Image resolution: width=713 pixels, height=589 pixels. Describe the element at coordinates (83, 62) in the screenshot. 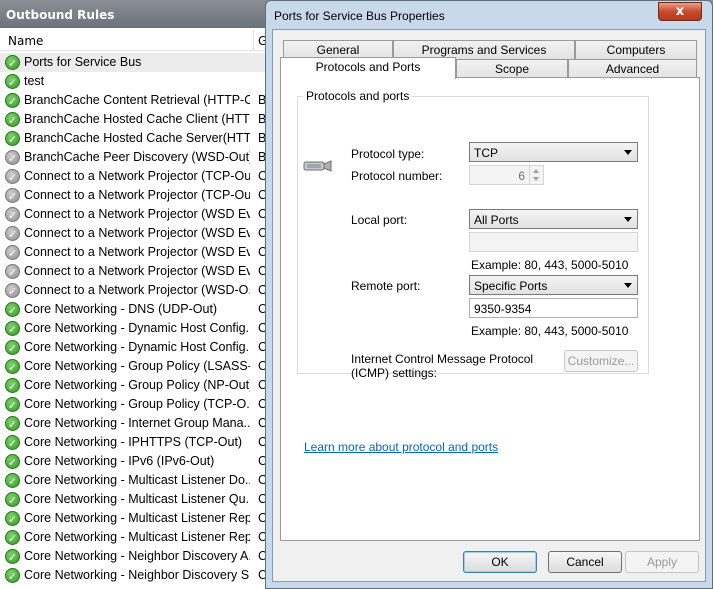

I see `rule-name: Ports for Service Bus` at that location.